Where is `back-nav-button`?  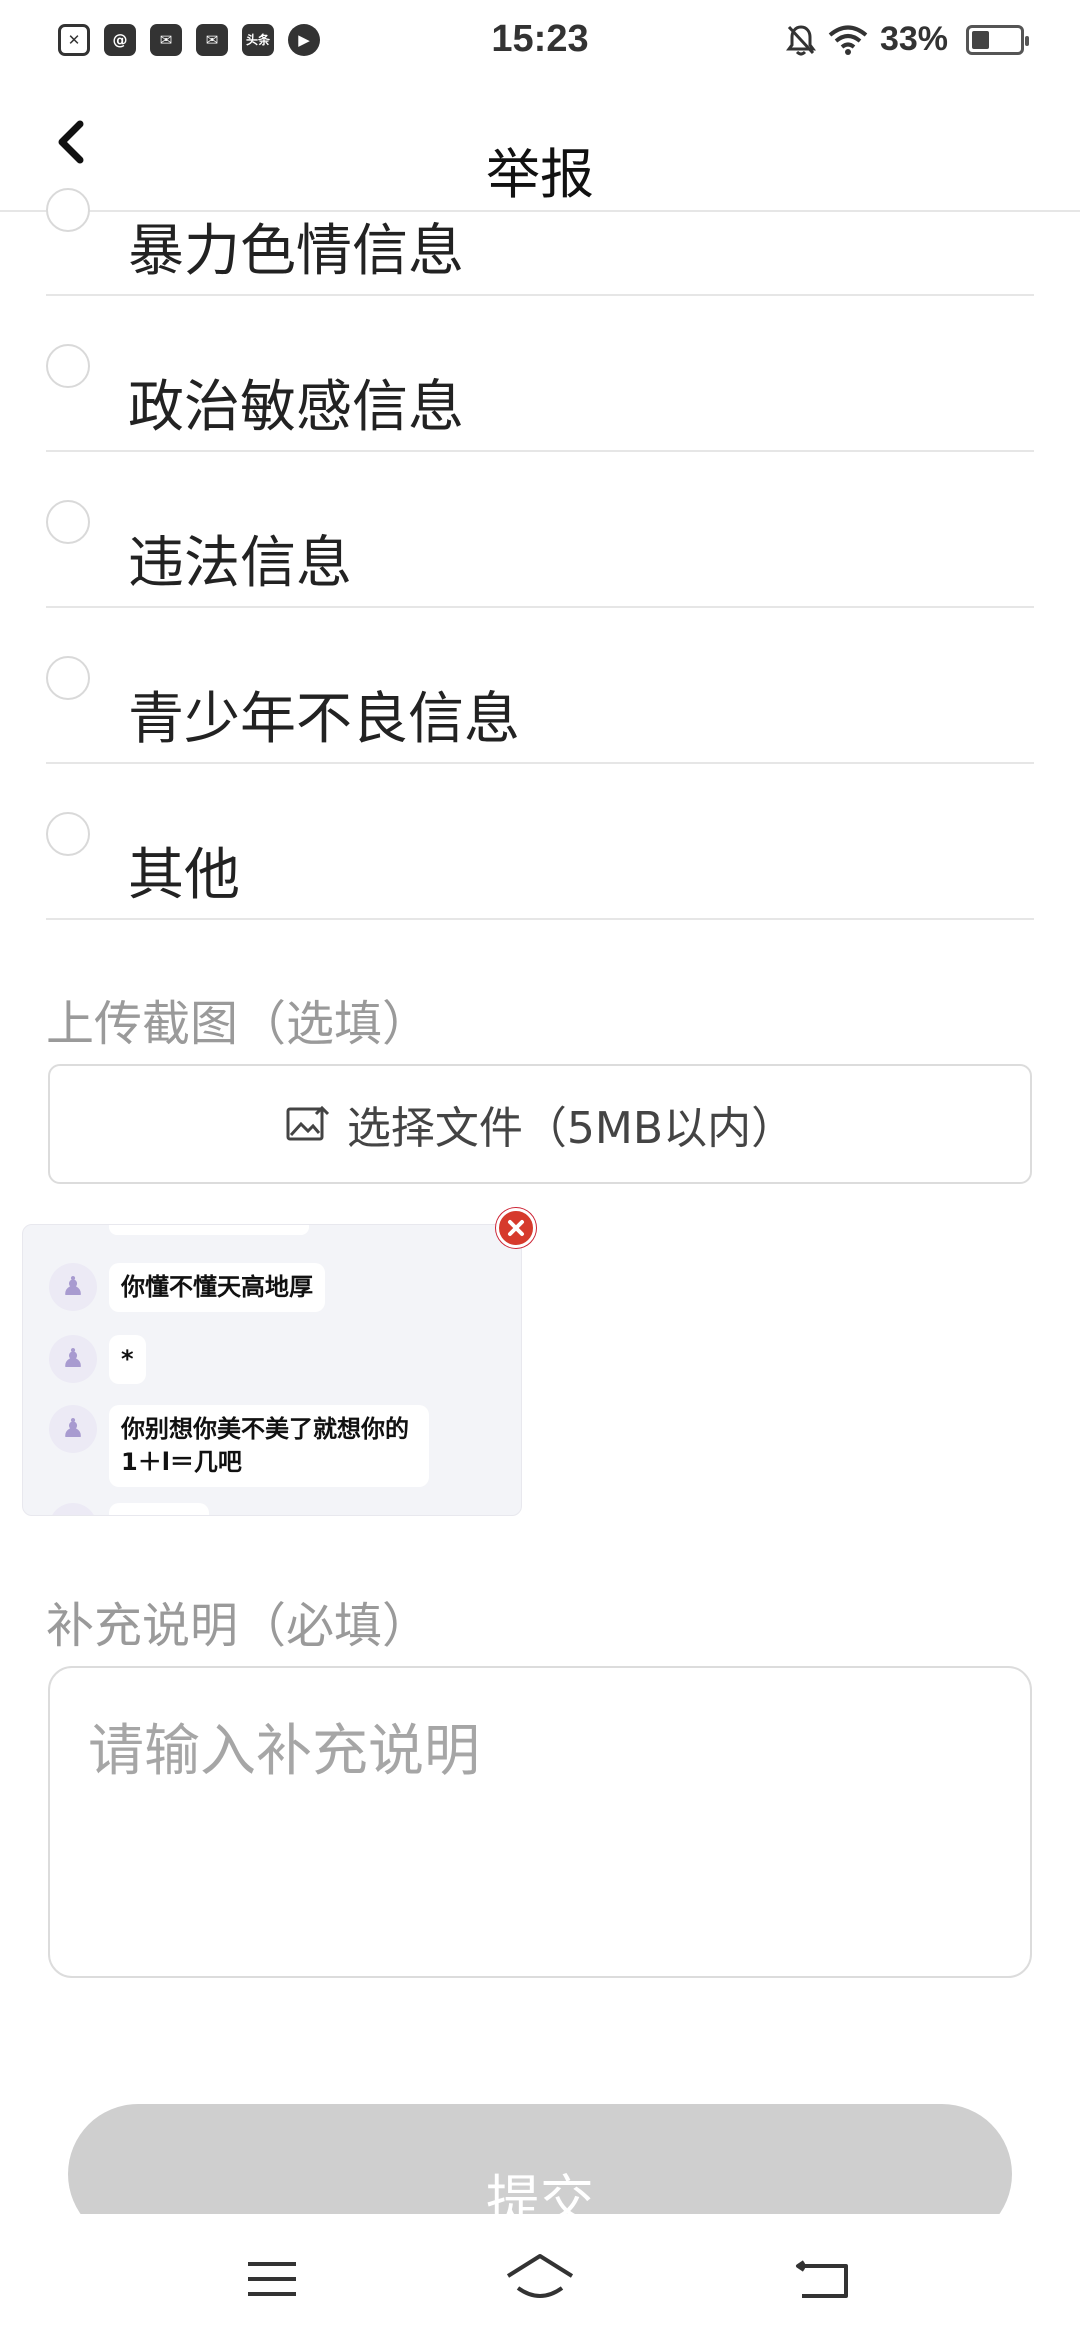
back-nav-button is located at coordinates (824, 2279).